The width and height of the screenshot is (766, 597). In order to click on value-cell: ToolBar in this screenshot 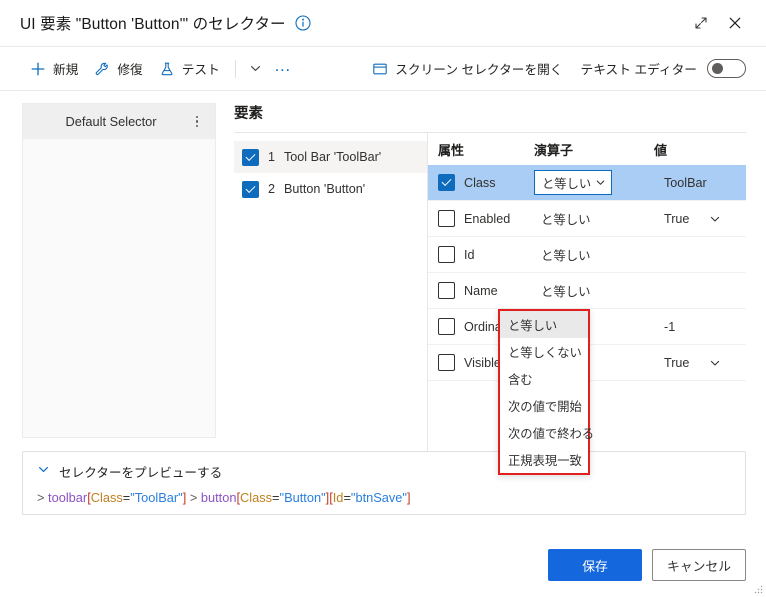, I will do `click(700, 183)`.